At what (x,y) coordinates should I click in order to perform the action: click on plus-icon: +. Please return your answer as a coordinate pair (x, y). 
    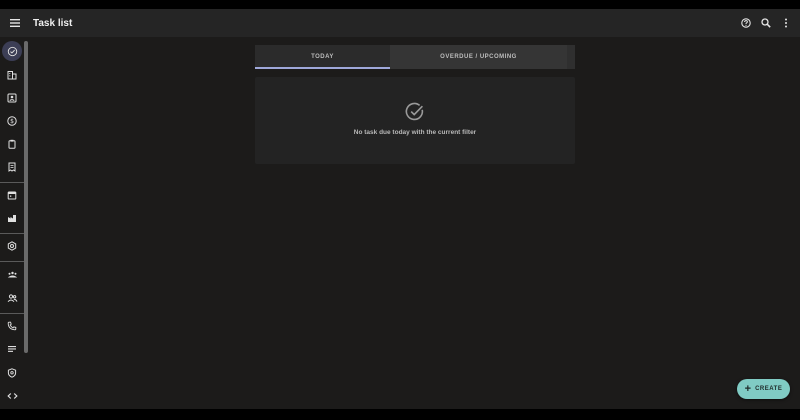
    Looking at the image, I should click on (748, 388).